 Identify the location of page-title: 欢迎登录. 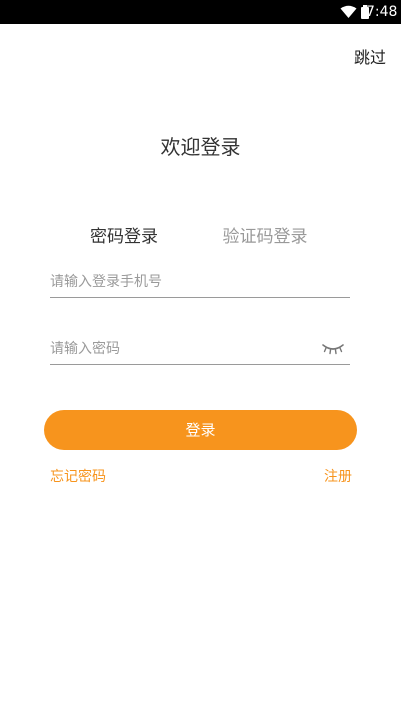
(200, 147).